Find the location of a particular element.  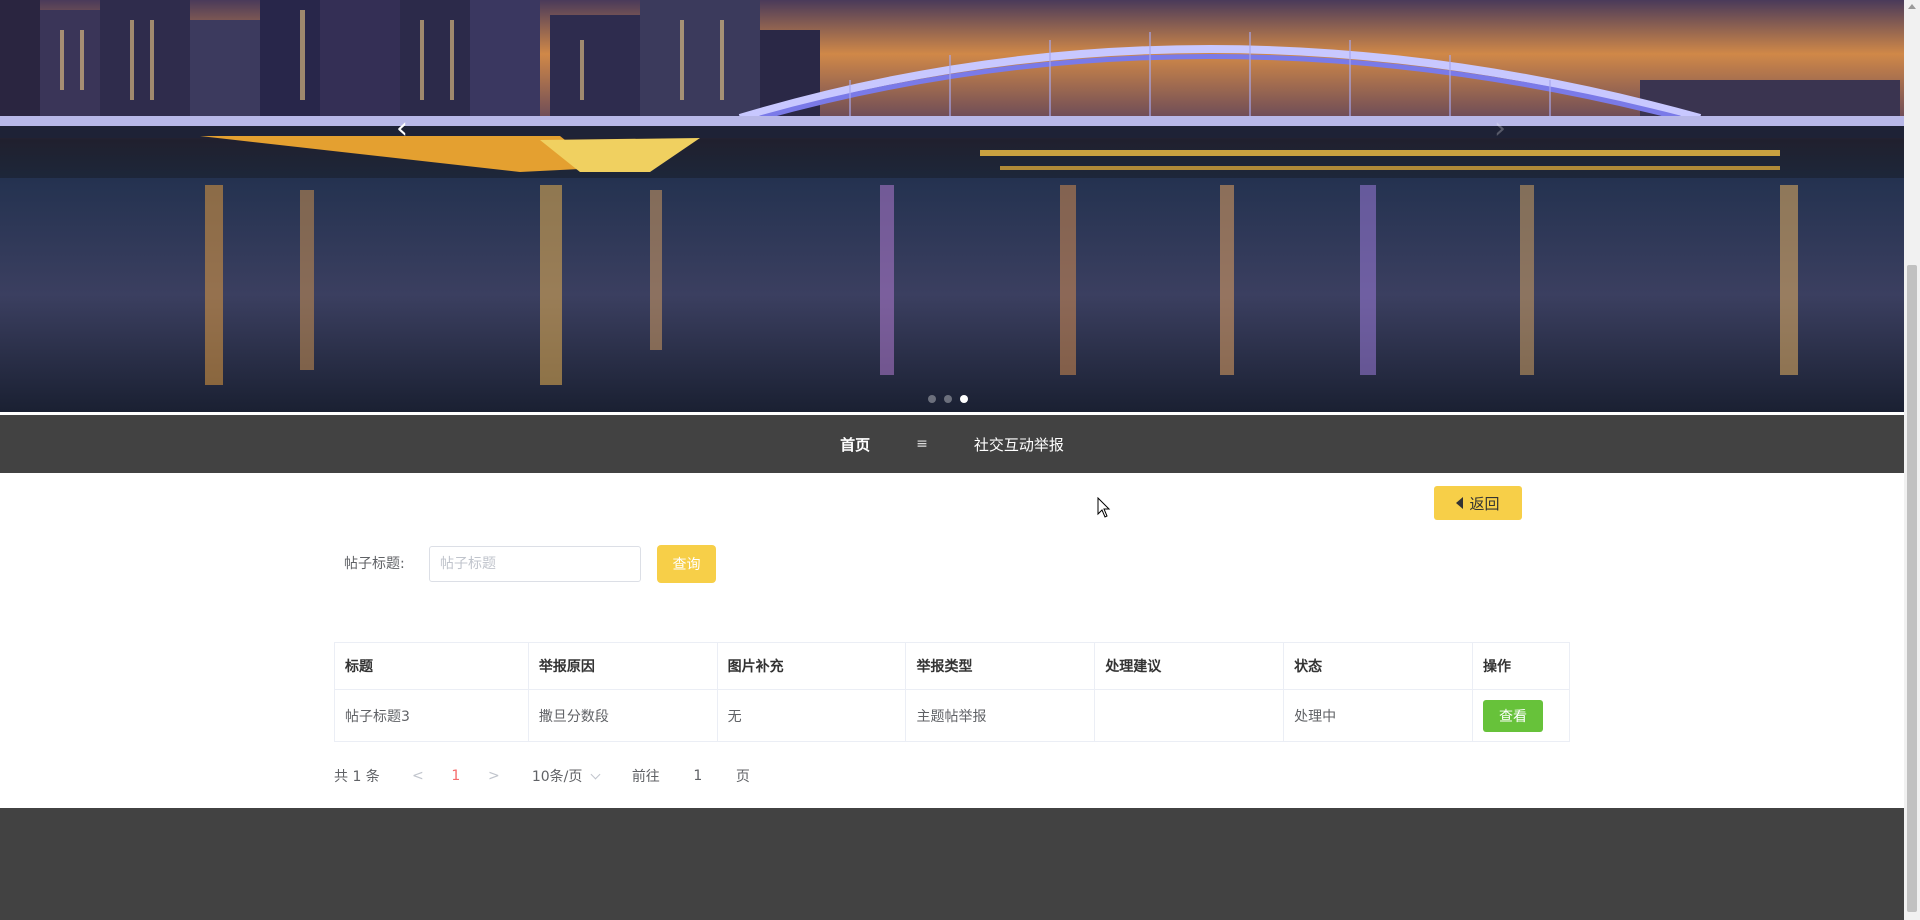

pagination-jumper: 前往 1 页 is located at coordinates (691, 776).